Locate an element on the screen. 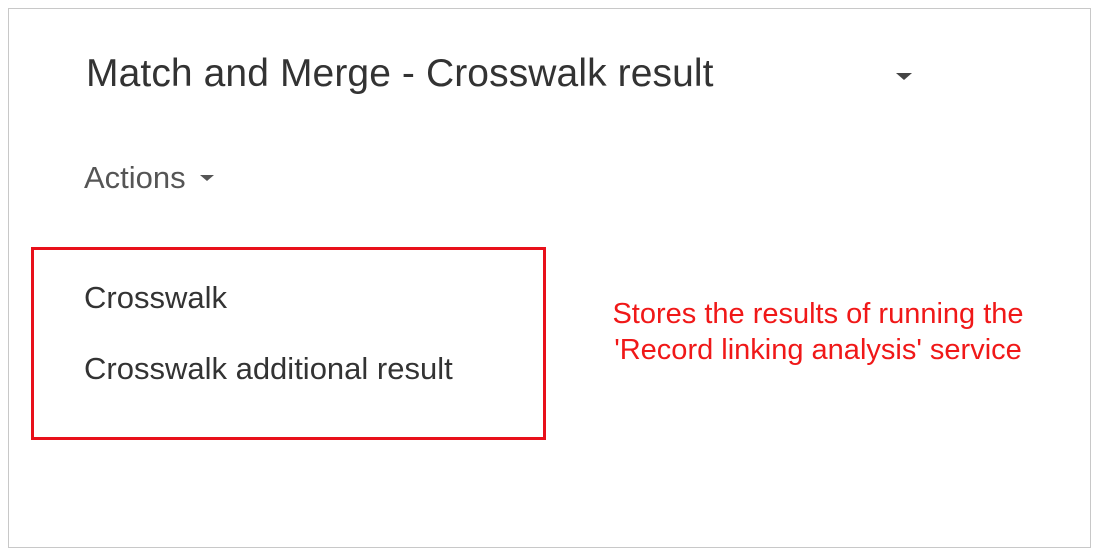 Image resolution: width=1094 pixels, height=548 pixels. actions-dropdown: Actions is located at coordinates (149, 178).